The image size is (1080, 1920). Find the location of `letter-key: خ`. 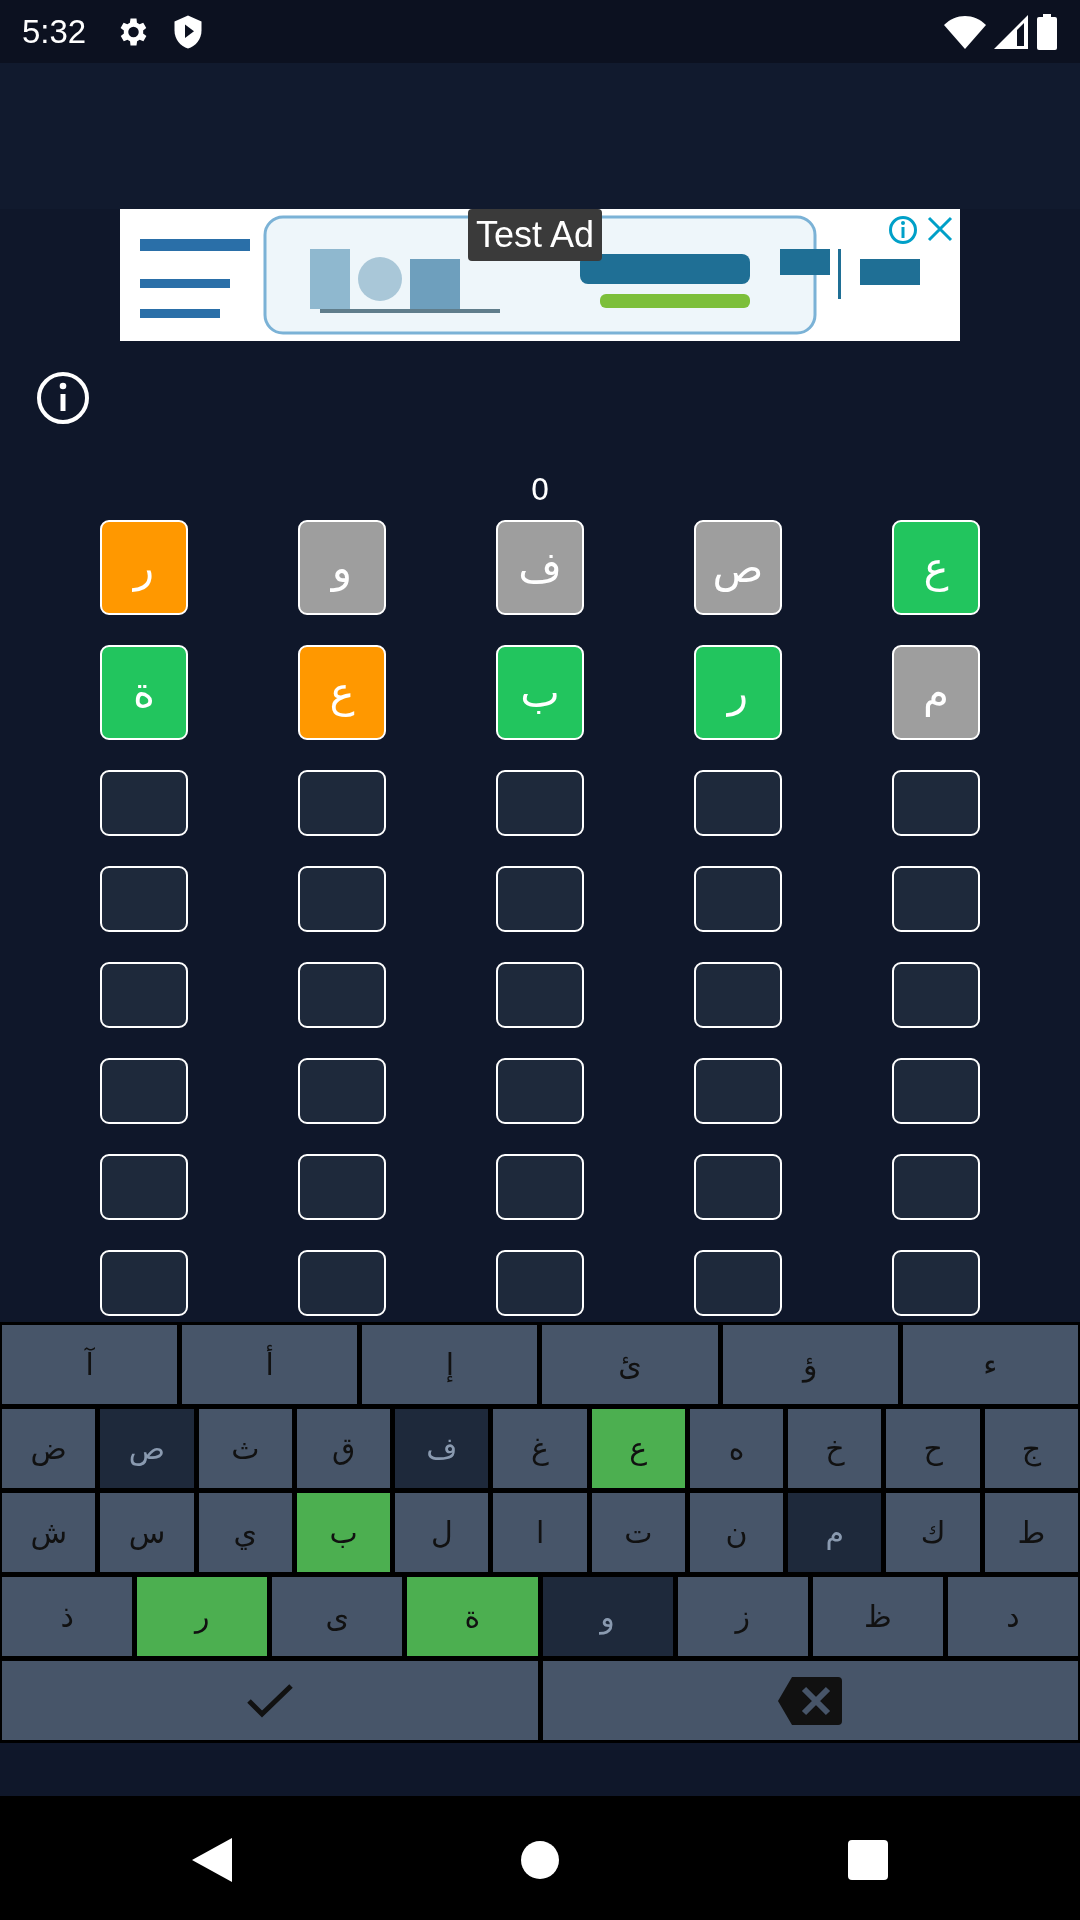

letter-key: خ is located at coordinates (835, 1448).